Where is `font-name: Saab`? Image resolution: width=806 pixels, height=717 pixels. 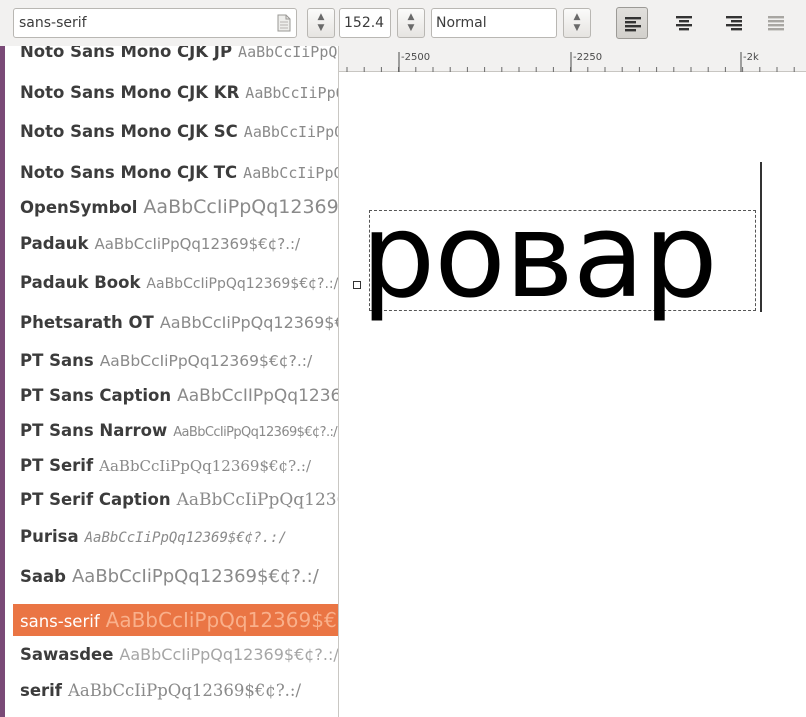 font-name: Saab is located at coordinates (43, 576).